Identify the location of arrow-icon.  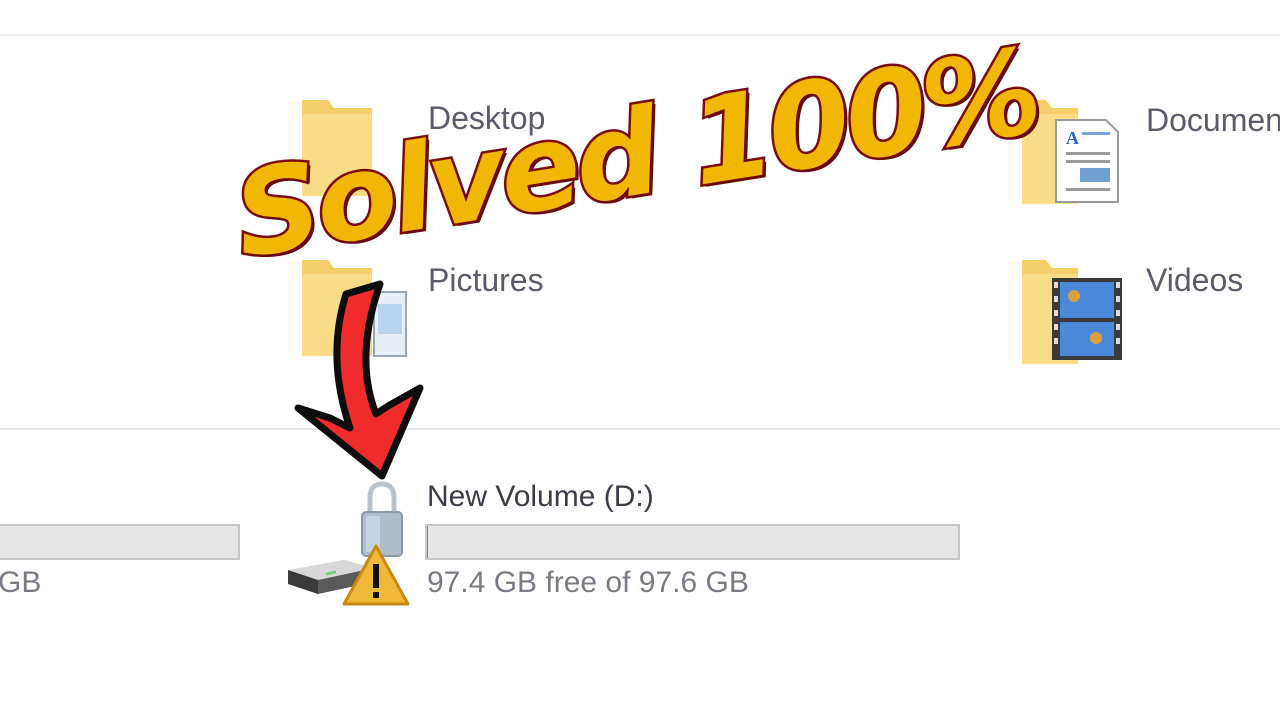
(359, 380).